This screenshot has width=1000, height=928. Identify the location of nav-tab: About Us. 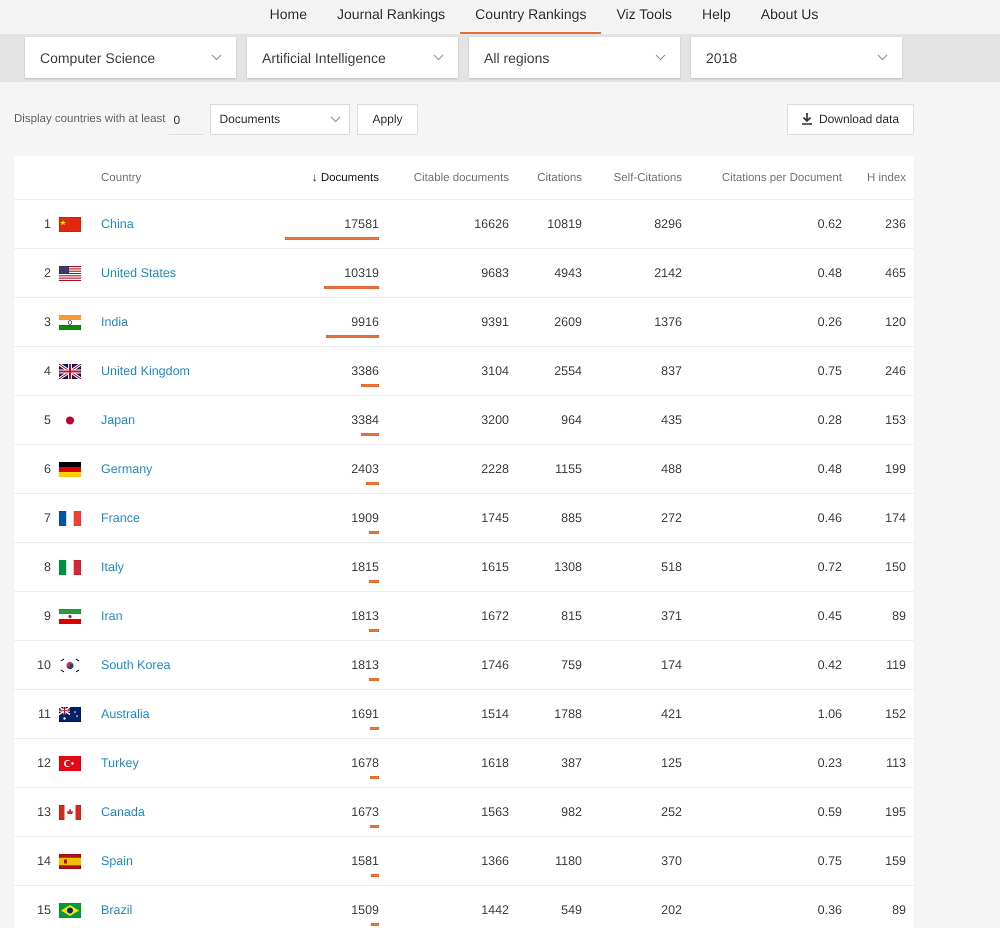
(790, 17).